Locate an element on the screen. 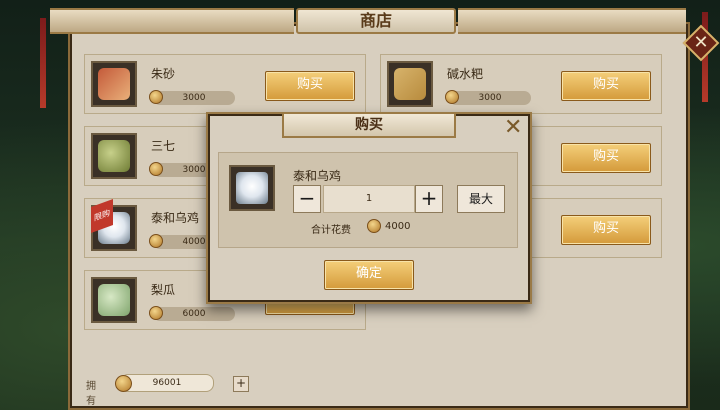  left-tassel is located at coordinates (43, 63).